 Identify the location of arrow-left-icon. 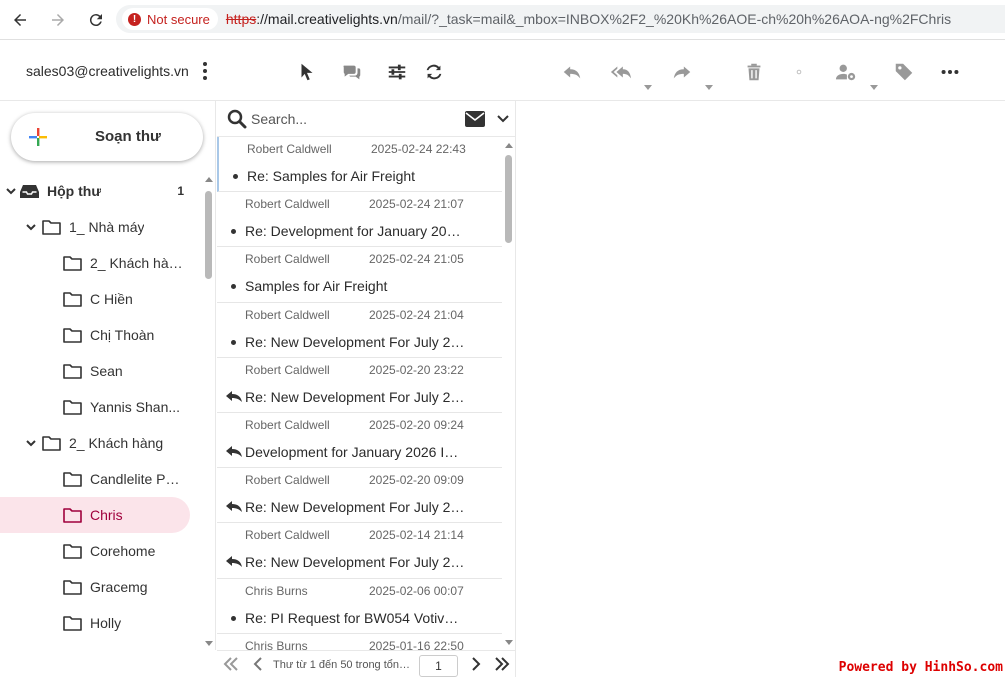
(20, 19).